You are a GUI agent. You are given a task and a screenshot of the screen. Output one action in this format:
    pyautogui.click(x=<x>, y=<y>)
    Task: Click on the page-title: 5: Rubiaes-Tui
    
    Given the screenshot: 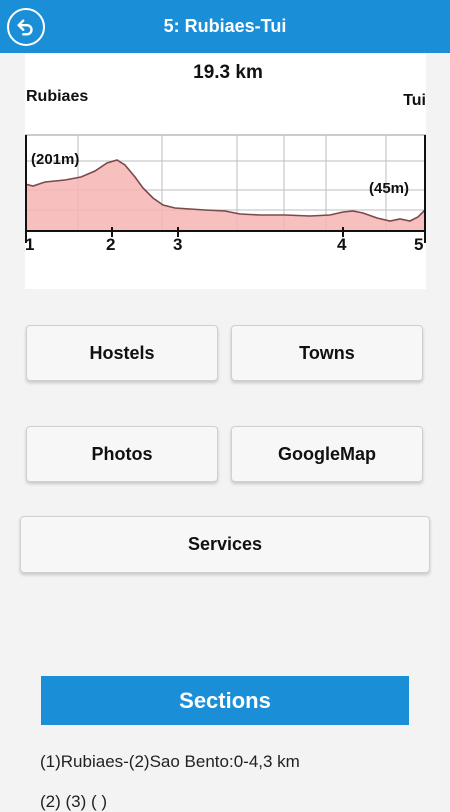 What is the action you would take?
    pyautogui.click(x=225, y=26)
    